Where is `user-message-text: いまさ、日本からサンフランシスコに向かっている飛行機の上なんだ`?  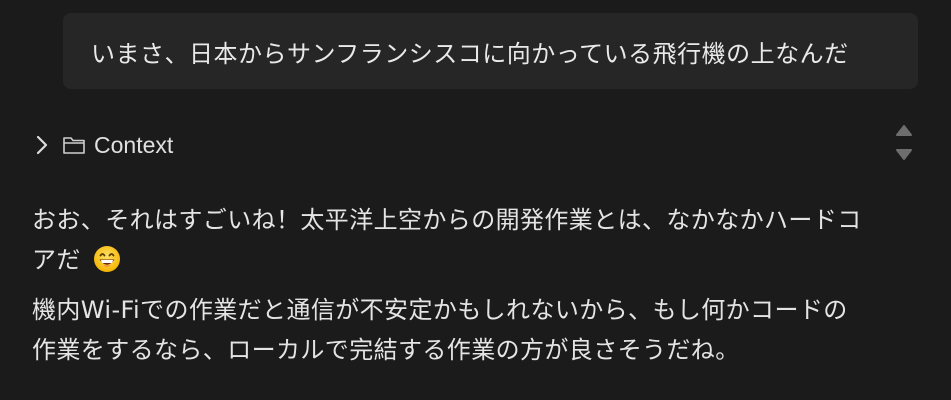 user-message-text: いまさ、日本からサンフランシスコに向かっている飛行機の上なんだ is located at coordinates (470, 53).